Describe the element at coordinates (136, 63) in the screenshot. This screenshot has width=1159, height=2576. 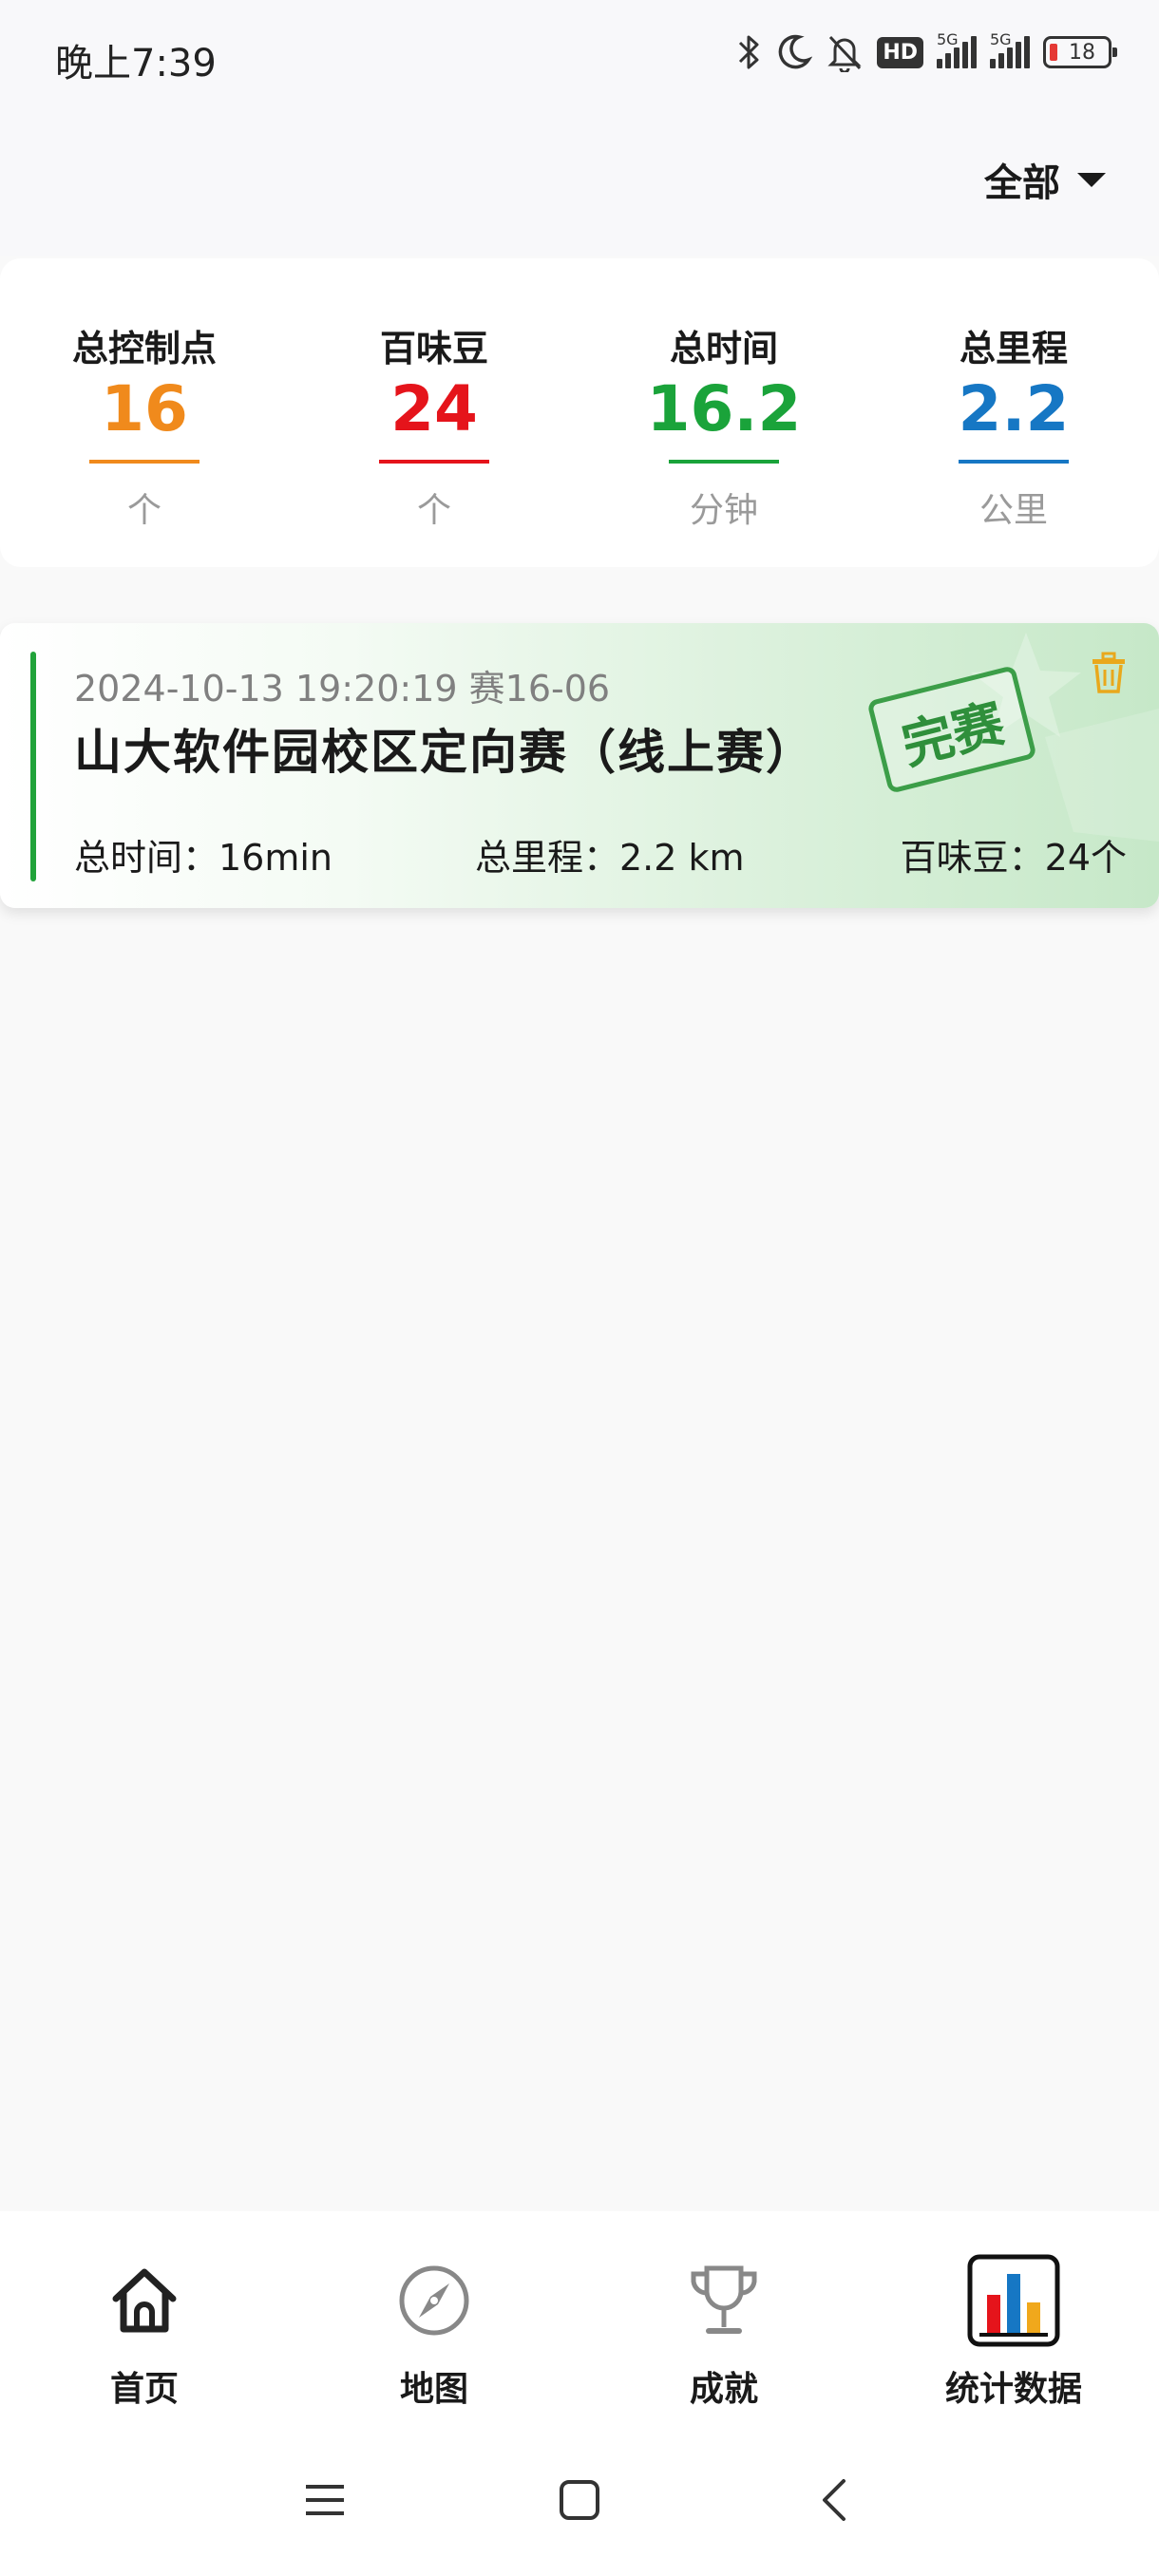
I see `status-time: 晚上7:39` at that location.